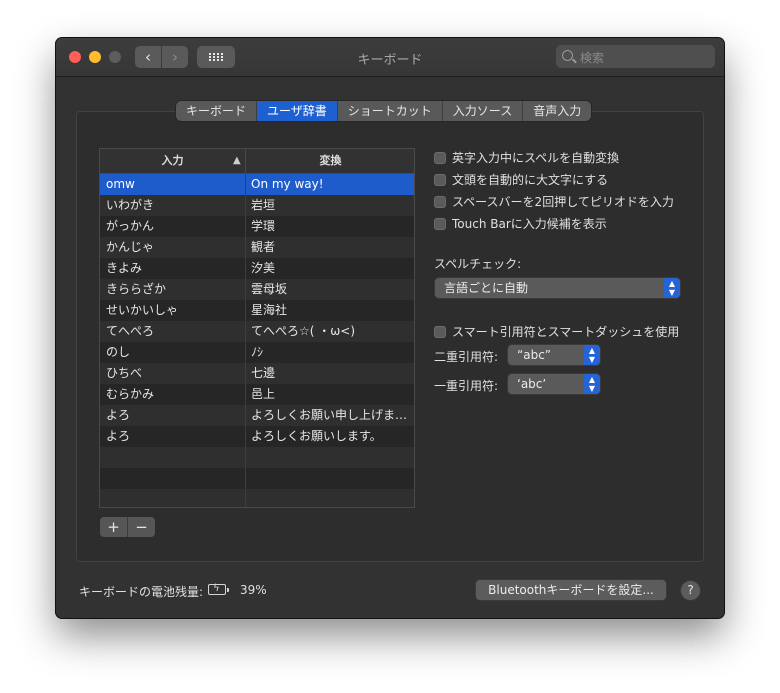 Image resolution: width=780 pixels, height=693 pixels. What do you see at coordinates (118, 352) in the screenshot?
I see `cell-input: のし` at bounding box center [118, 352].